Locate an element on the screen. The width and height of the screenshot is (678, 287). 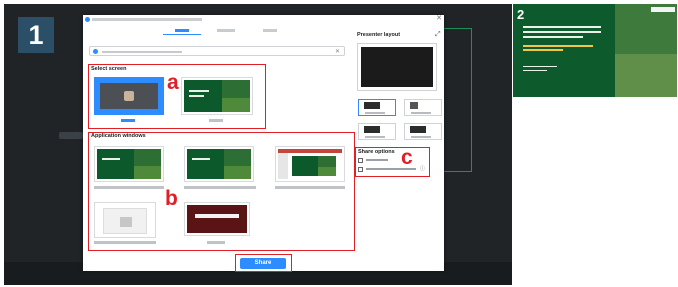
info-icon: ⓘ is located at coordinates (423, 169).